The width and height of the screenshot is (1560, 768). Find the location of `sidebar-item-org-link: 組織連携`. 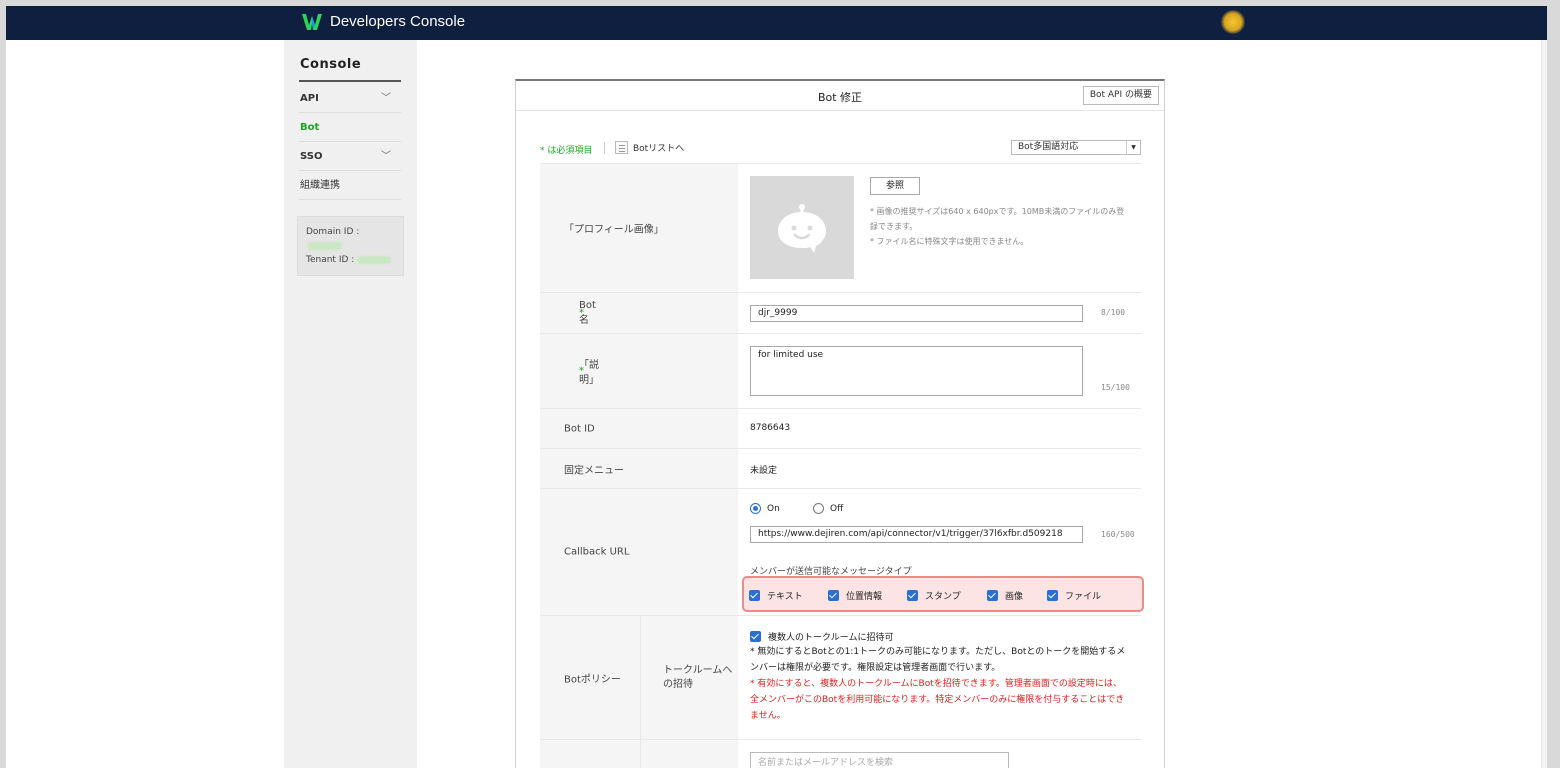

sidebar-item-org-link: 組織連携 is located at coordinates (350, 185).